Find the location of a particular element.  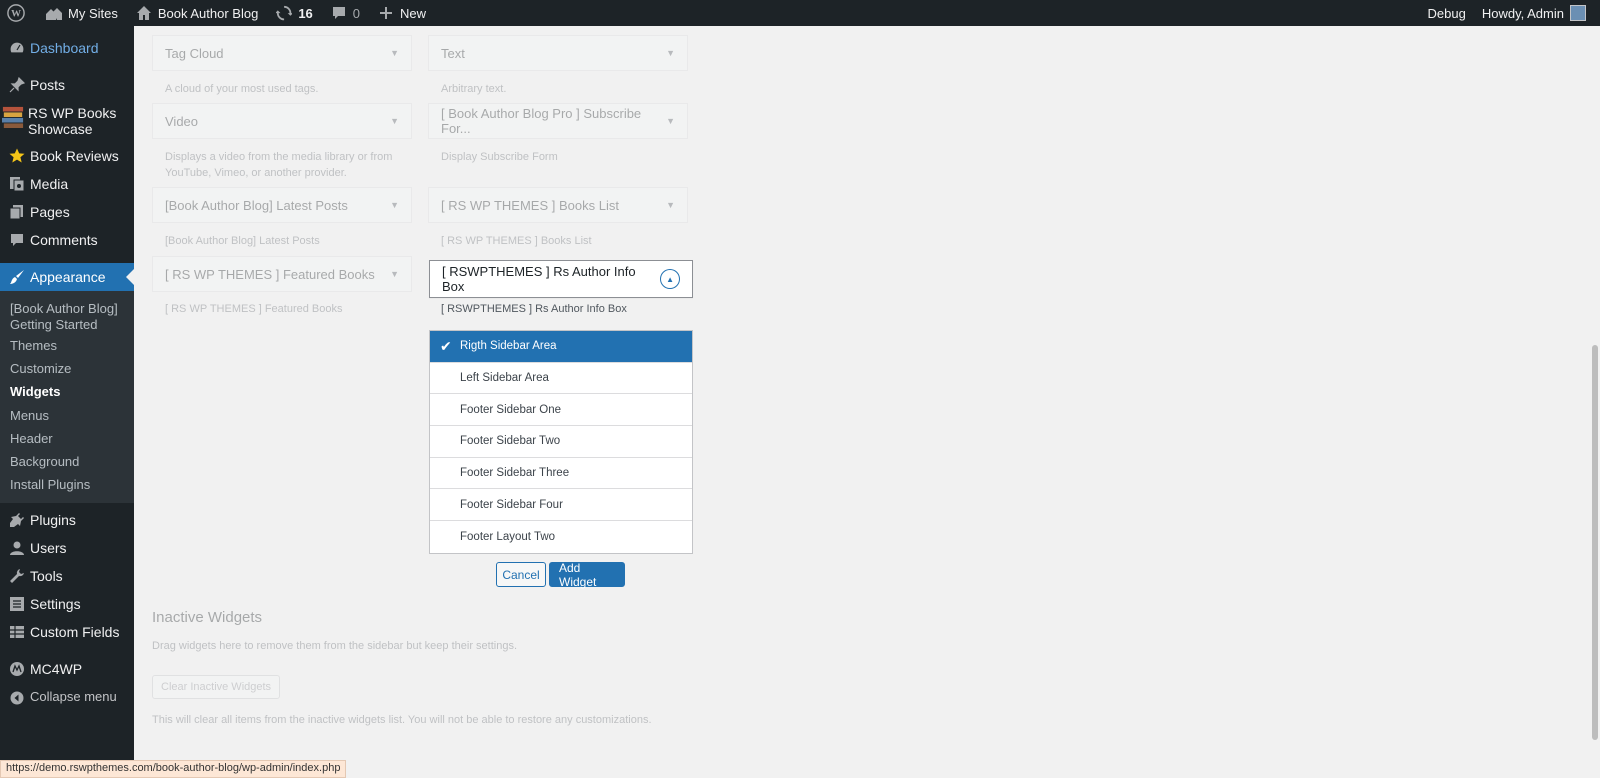

submenu-widgets: Widgets is located at coordinates (67, 393).